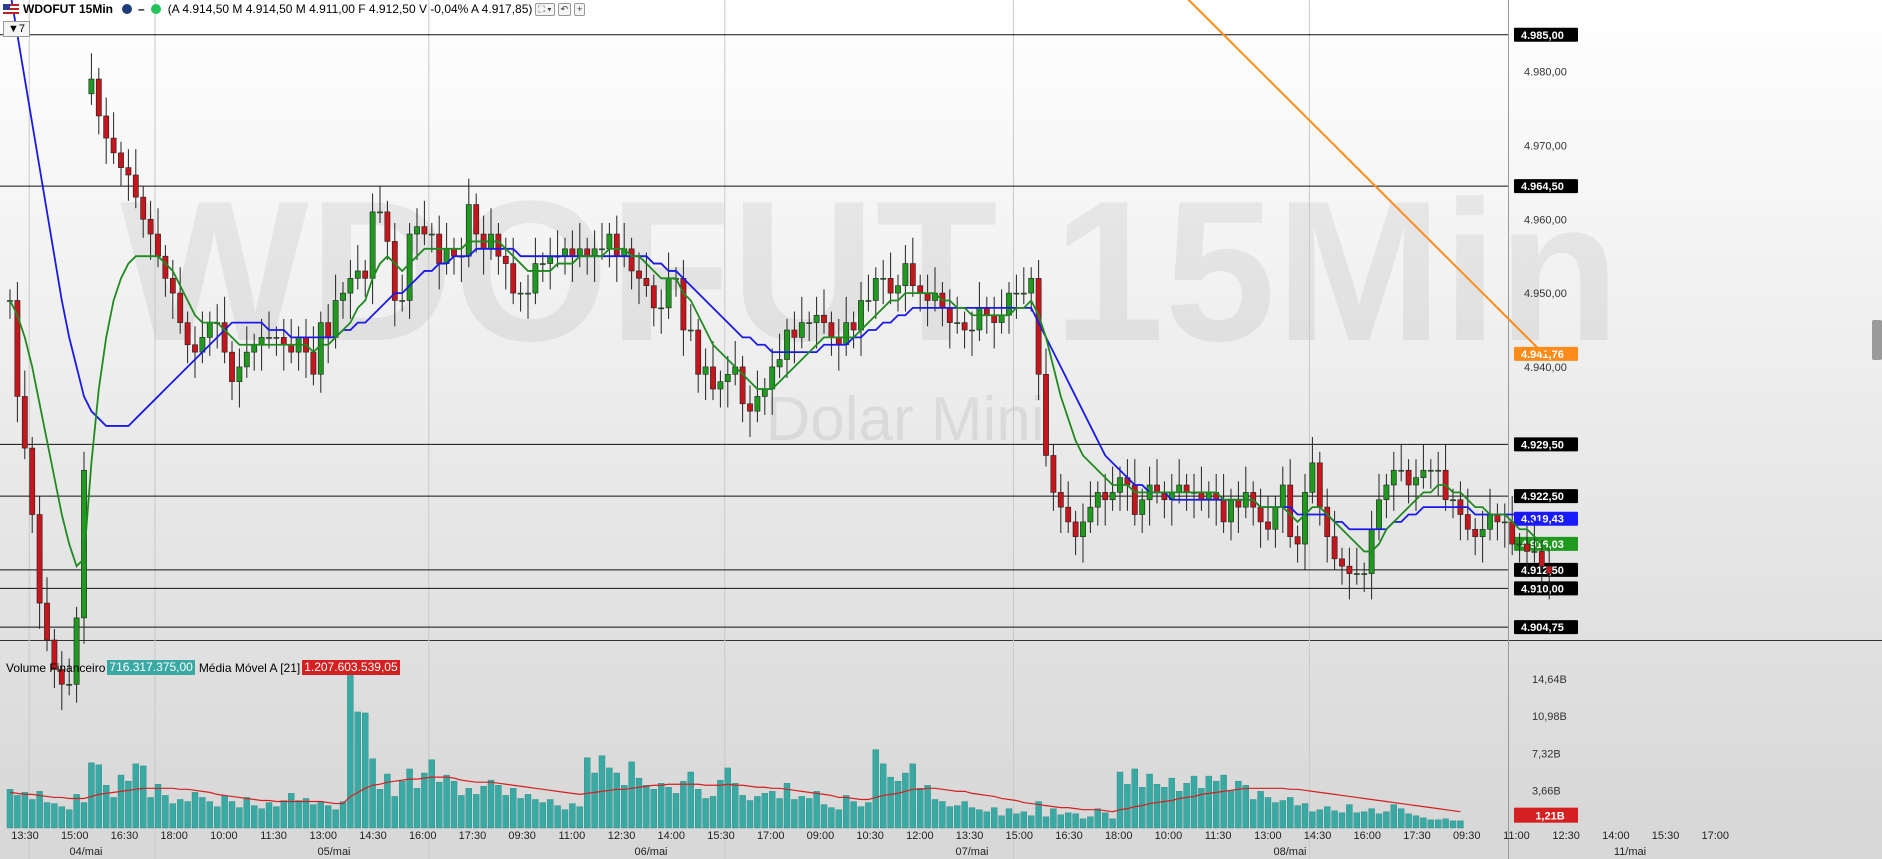  Describe the element at coordinates (11, 9) in the screenshot. I see `us-flag-icon` at that location.